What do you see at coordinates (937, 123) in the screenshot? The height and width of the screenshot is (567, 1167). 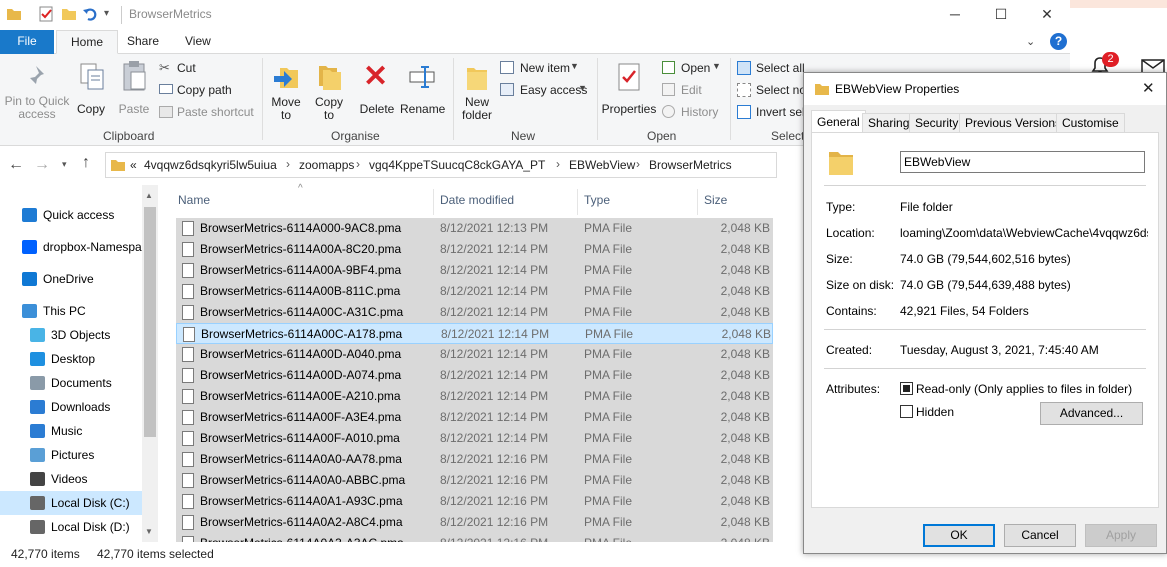 I see `tab-security: Security` at bounding box center [937, 123].